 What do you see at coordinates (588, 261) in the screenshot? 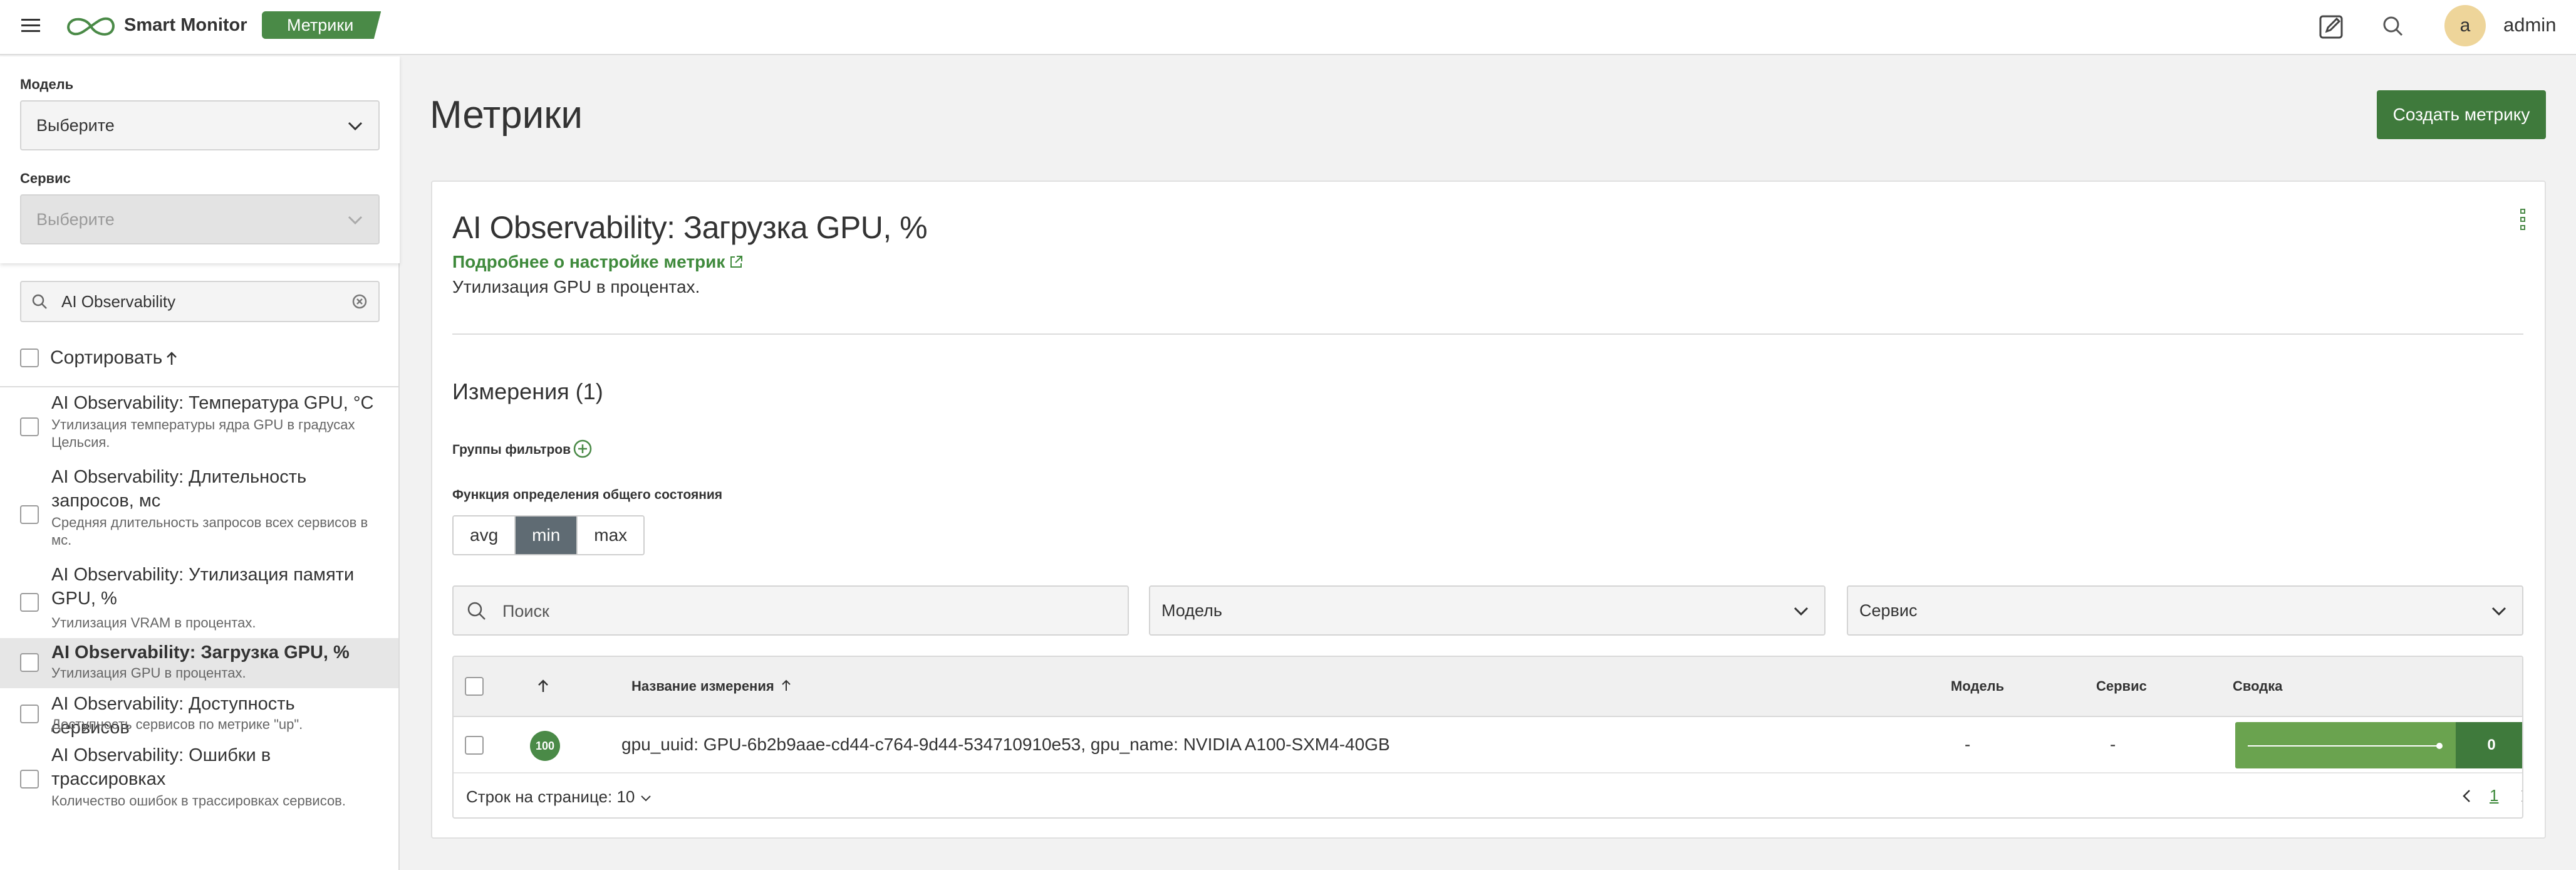
I see `docs-link-label: Подробнее о настройке метрик` at bounding box center [588, 261].